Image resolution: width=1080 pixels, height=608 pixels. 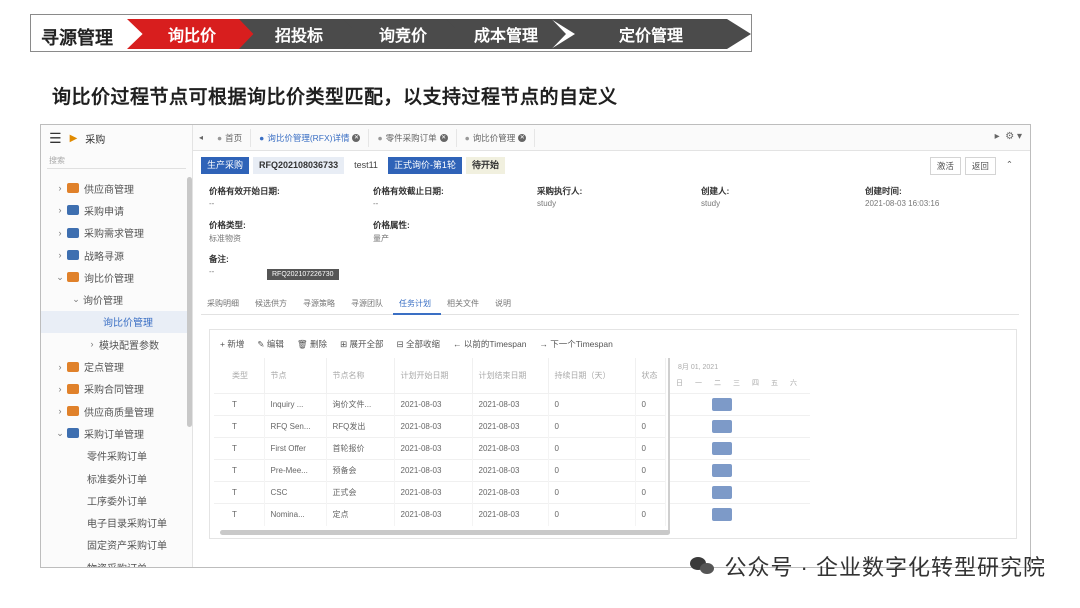 What do you see at coordinates (440, 448) in the screenshot?
I see `table-row: T First Offer 首轮报价 2021-08-03 2021-08-03 0 0` at bounding box center [440, 448].